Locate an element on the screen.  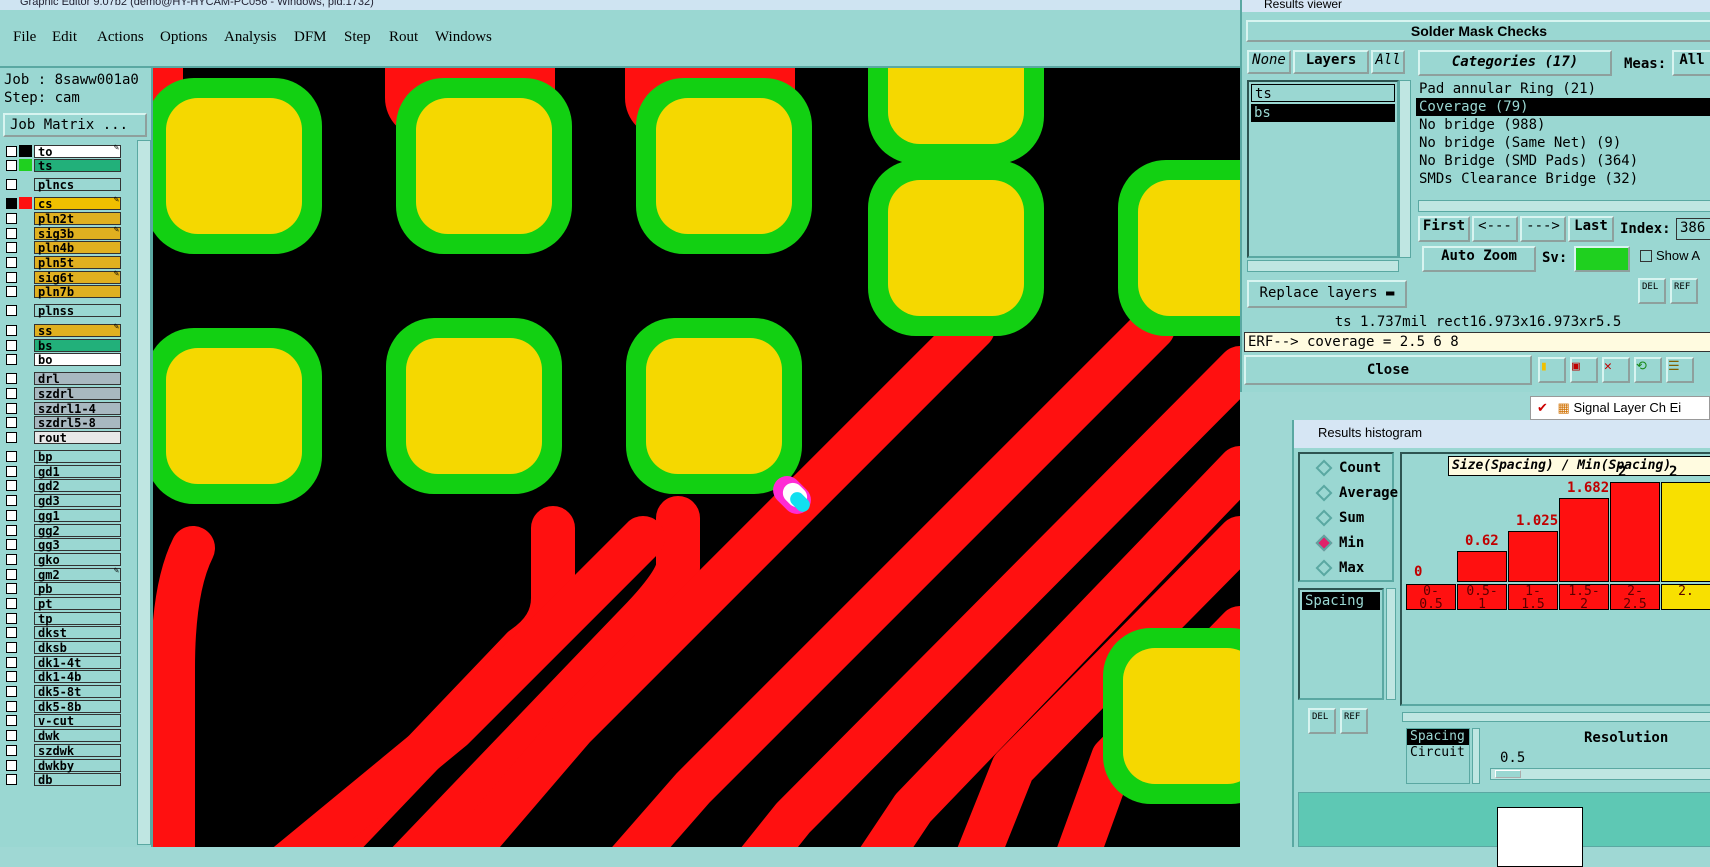
menu-step: Step is located at coordinates (357, 37).